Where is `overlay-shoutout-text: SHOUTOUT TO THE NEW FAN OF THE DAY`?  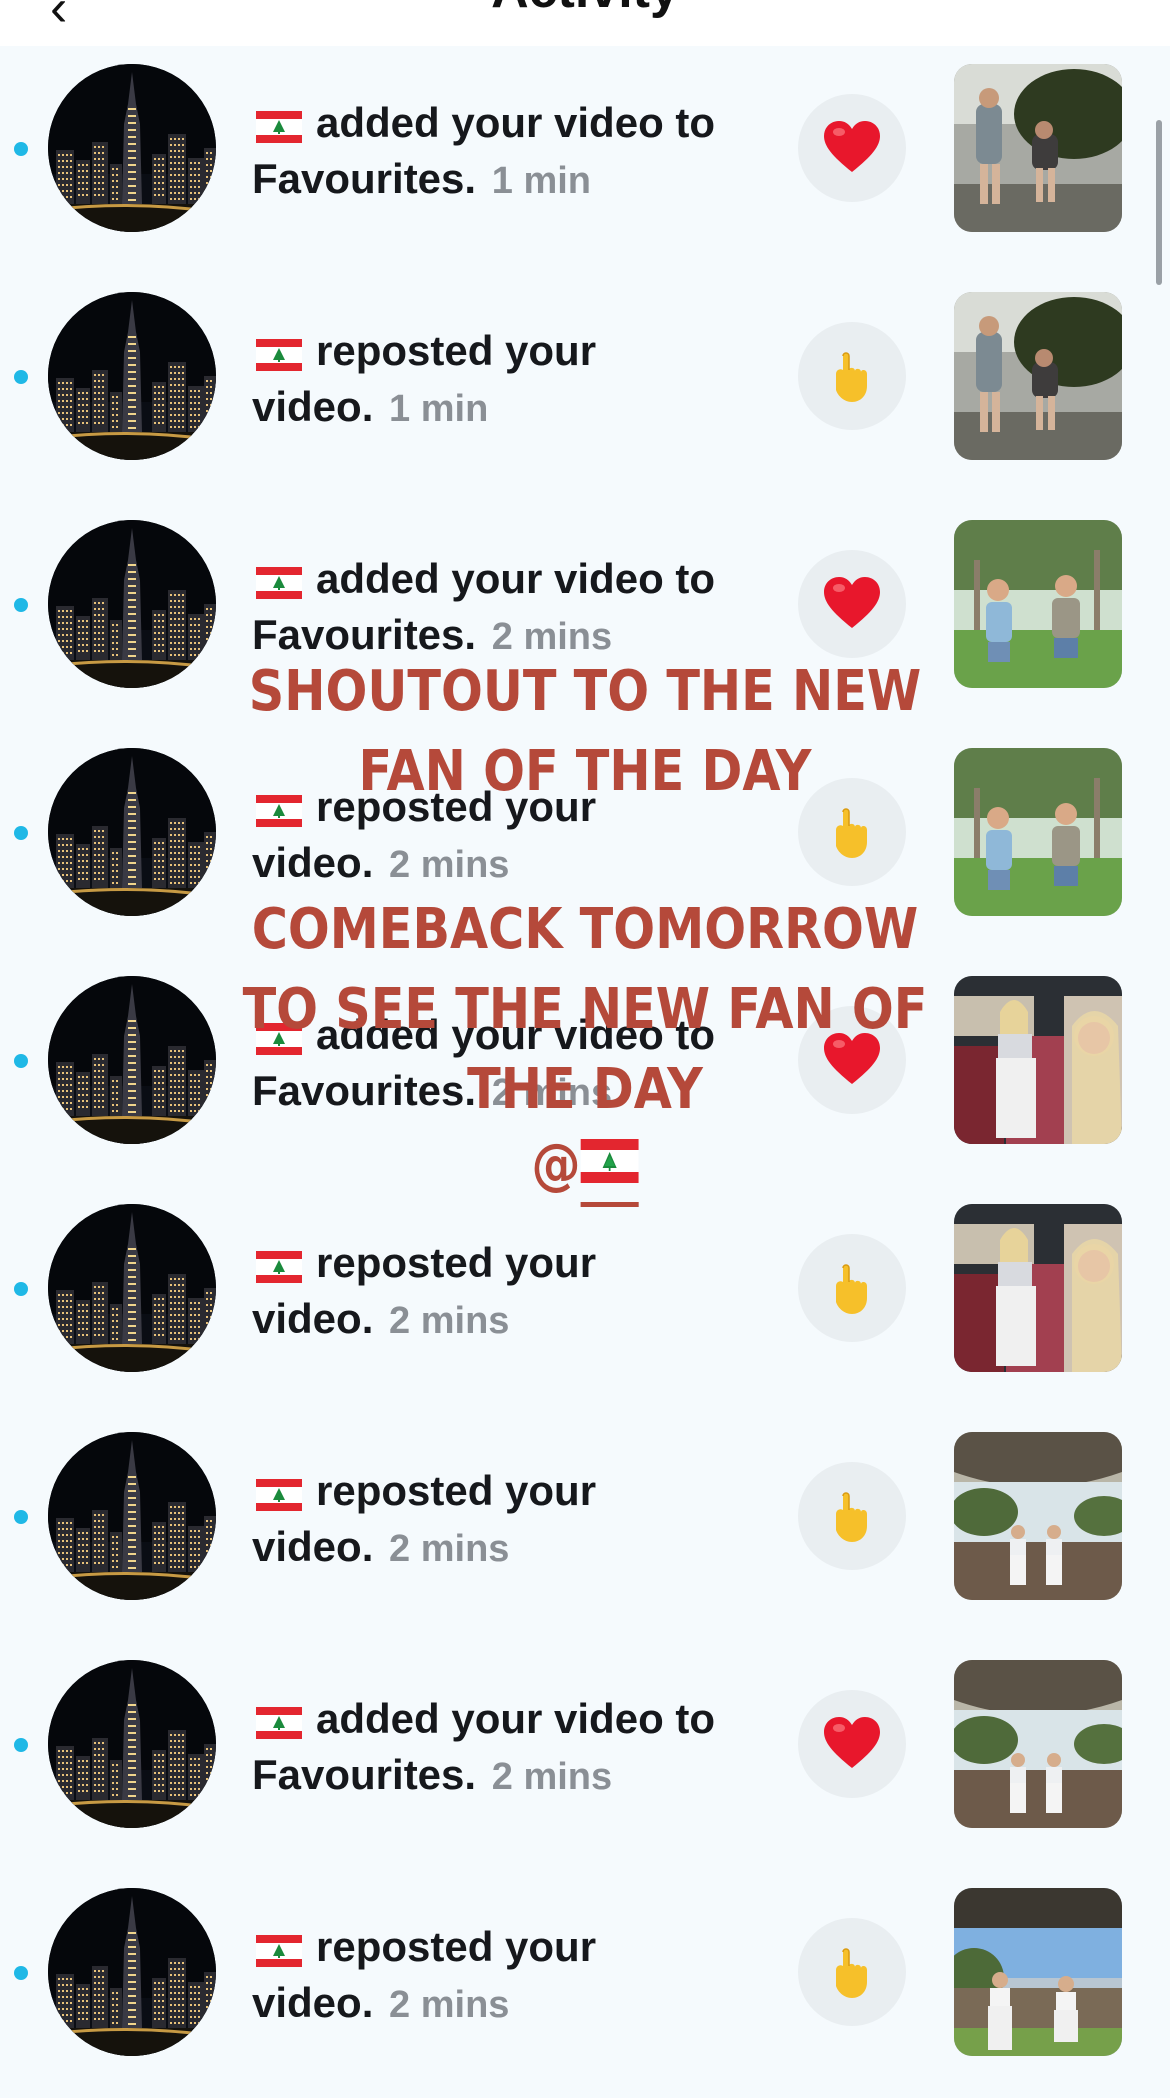
overlay-shoutout-text: SHOUTOUT TO THE NEW FAN OF THE DAY is located at coordinates (585, 731).